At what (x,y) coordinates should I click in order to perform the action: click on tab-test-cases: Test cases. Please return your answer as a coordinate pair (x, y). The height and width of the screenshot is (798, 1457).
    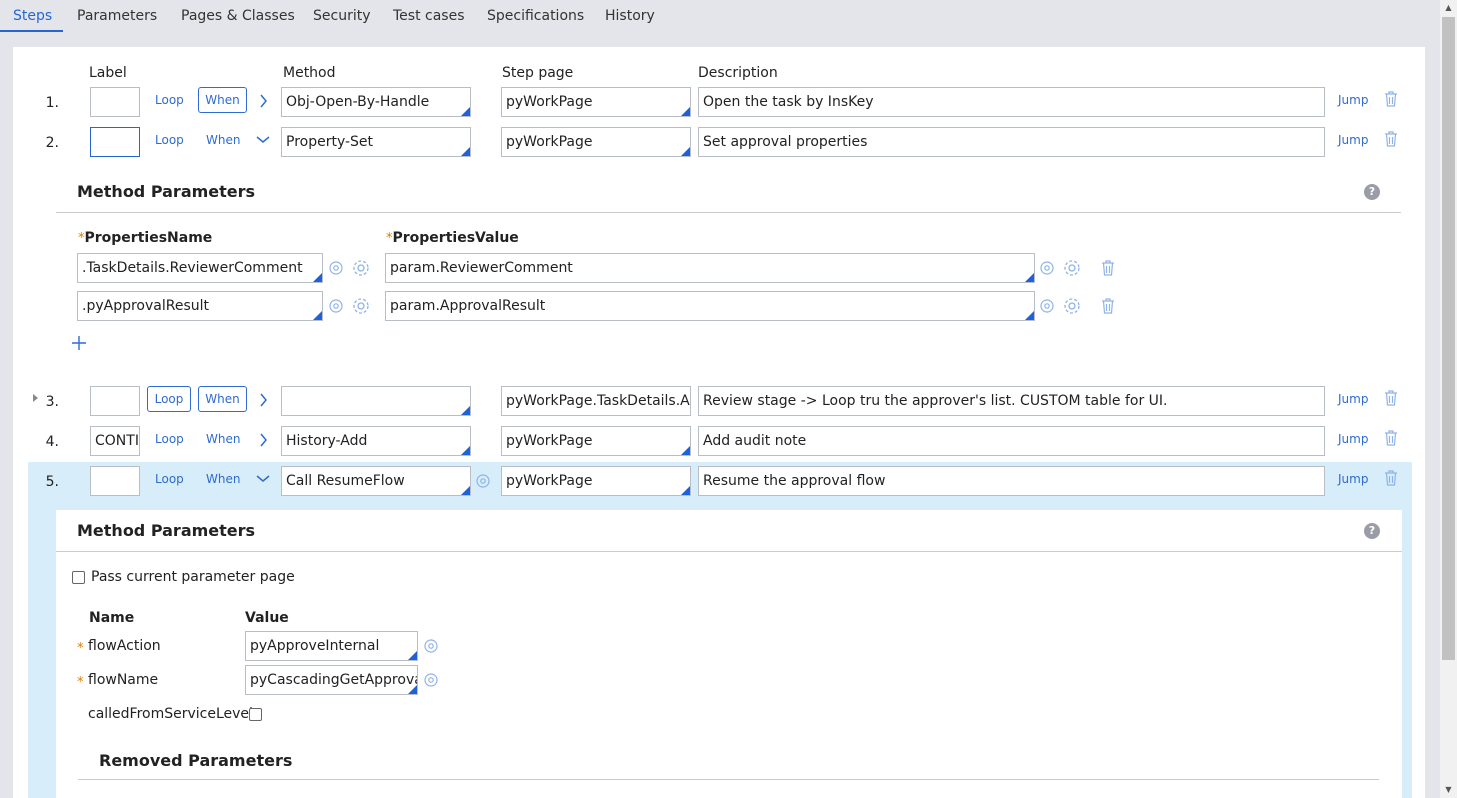
    Looking at the image, I should click on (429, 16).